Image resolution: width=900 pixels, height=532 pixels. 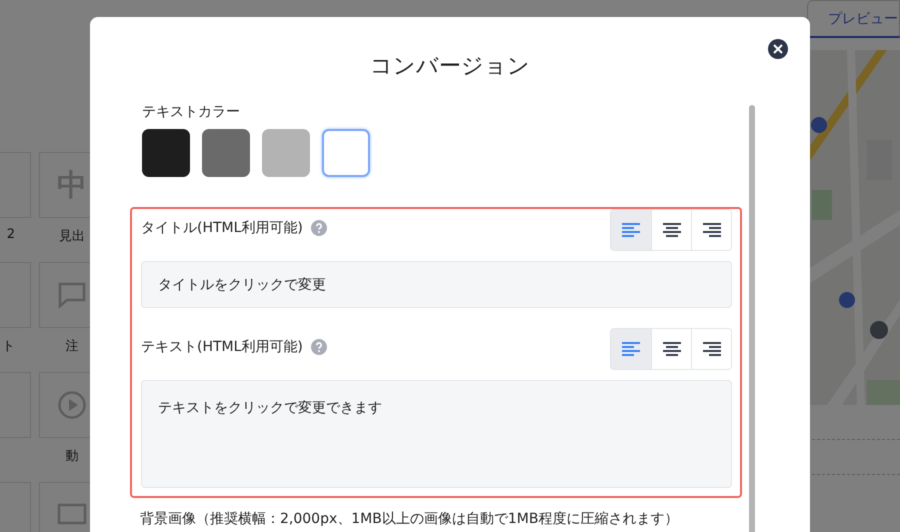 I want to click on tile-label: 2, so click(x=10, y=234).